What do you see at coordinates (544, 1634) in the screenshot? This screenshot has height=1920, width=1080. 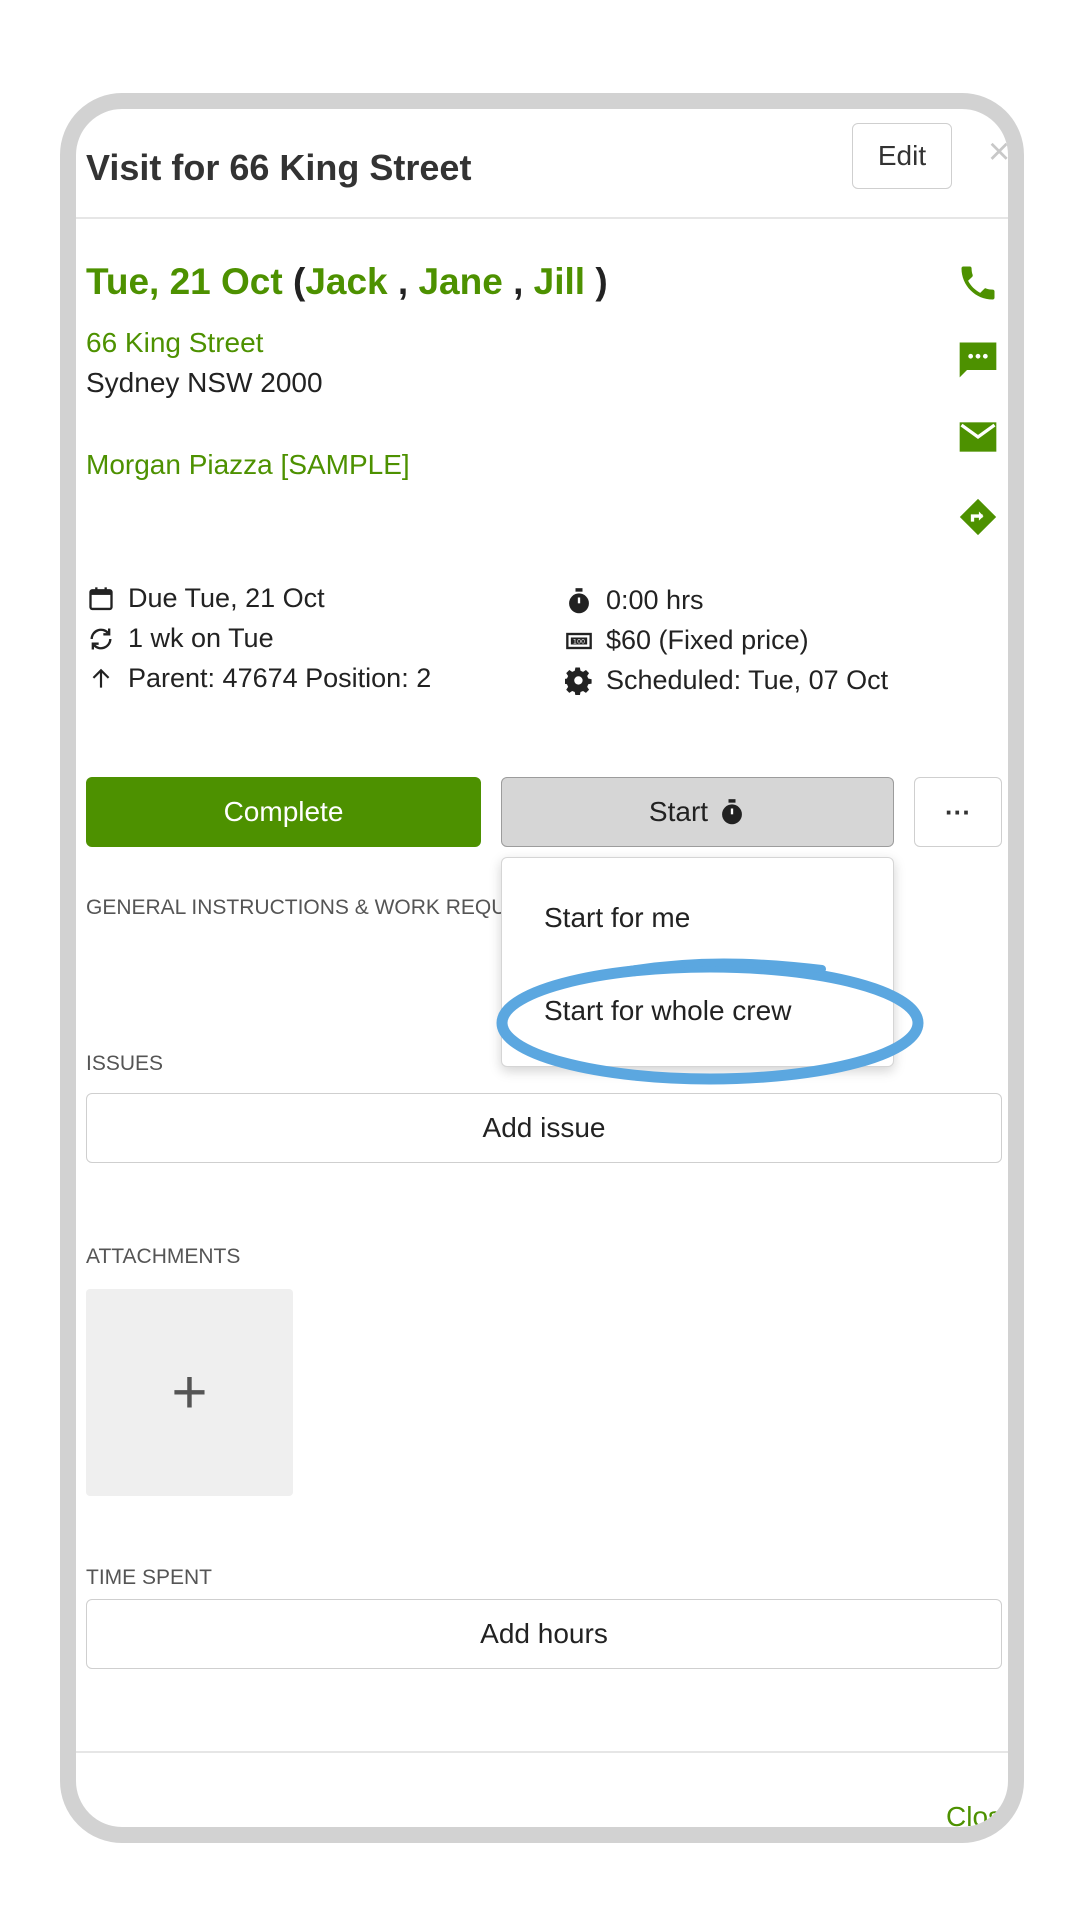 I see `add-hours-button: Add hours` at bounding box center [544, 1634].